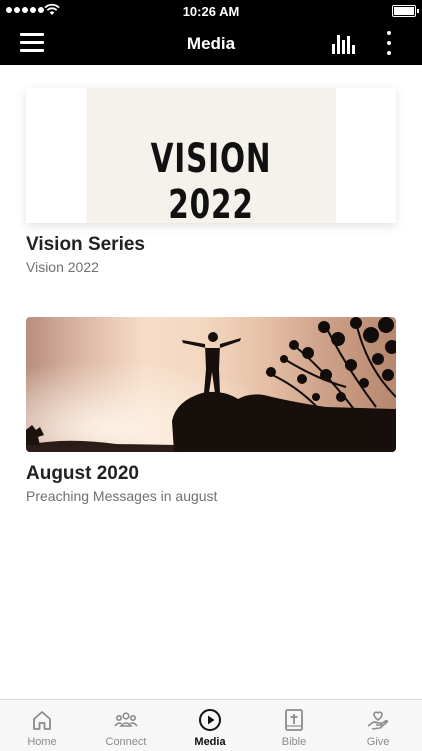  Describe the element at coordinates (378, 742) in the screenshot. I see `tab-label: Give` at that location.